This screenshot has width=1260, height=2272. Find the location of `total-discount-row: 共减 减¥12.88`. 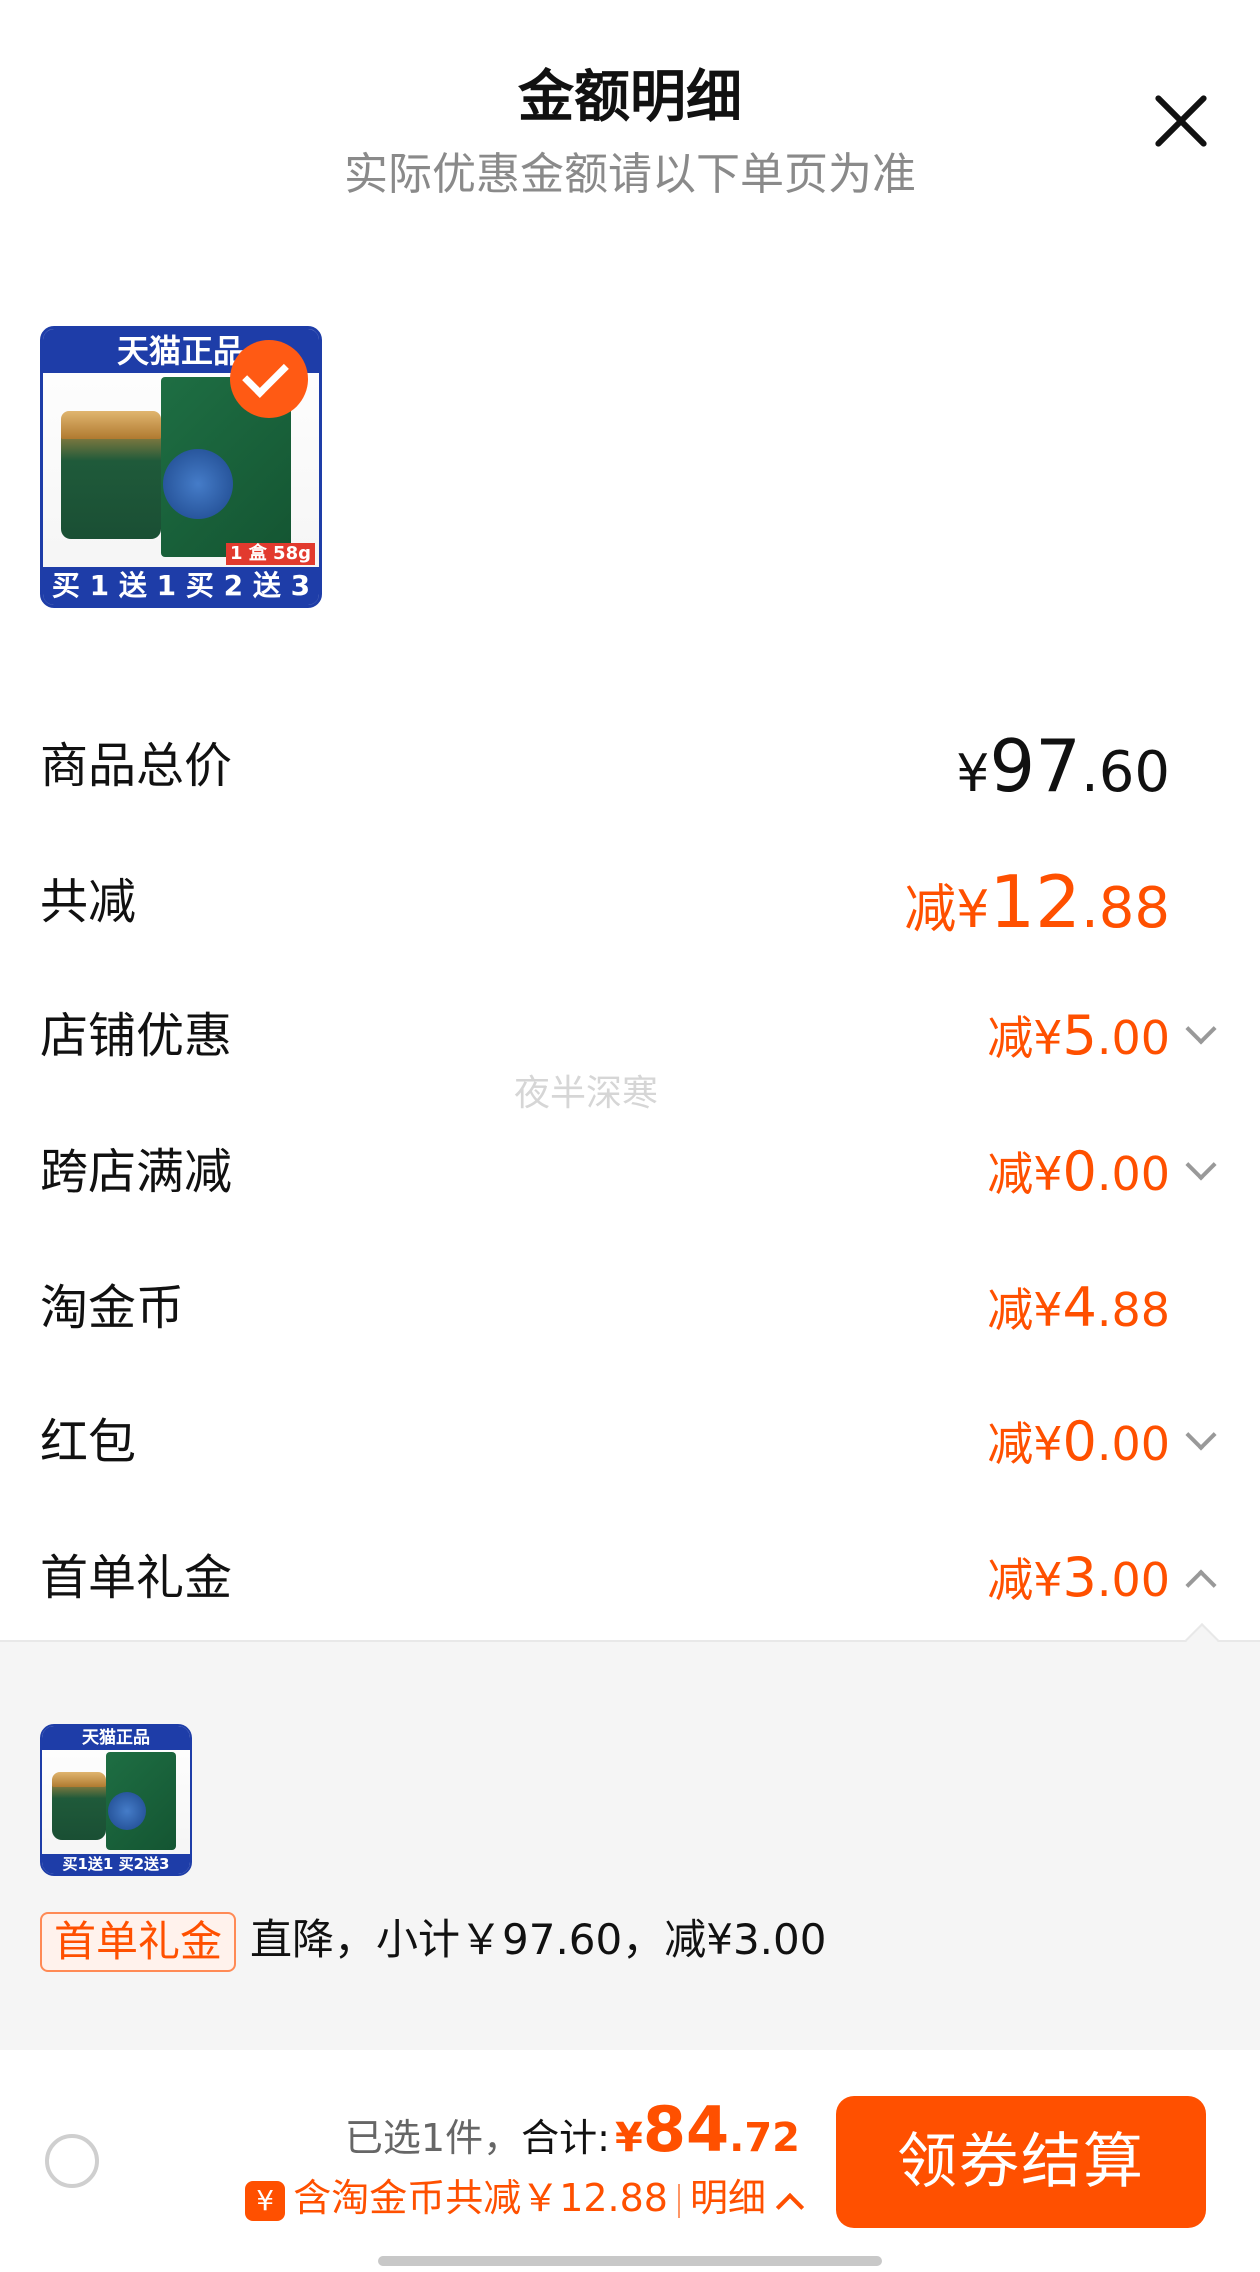

total-discount-row: 共减 减¥12.88 is located at coordinates (630, 902).